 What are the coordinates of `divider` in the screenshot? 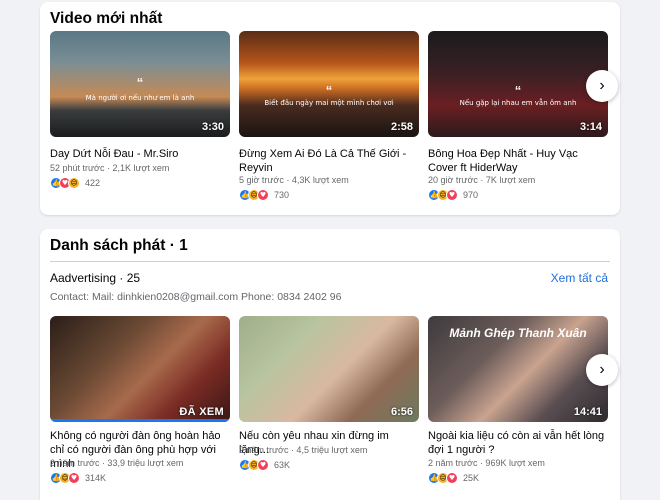 It's located at (330, 261).